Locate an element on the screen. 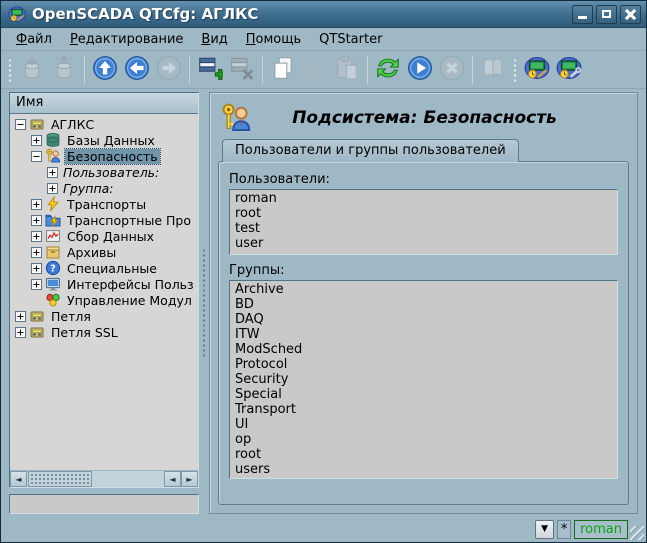  resize-grip is located at coordinates (637, 533).